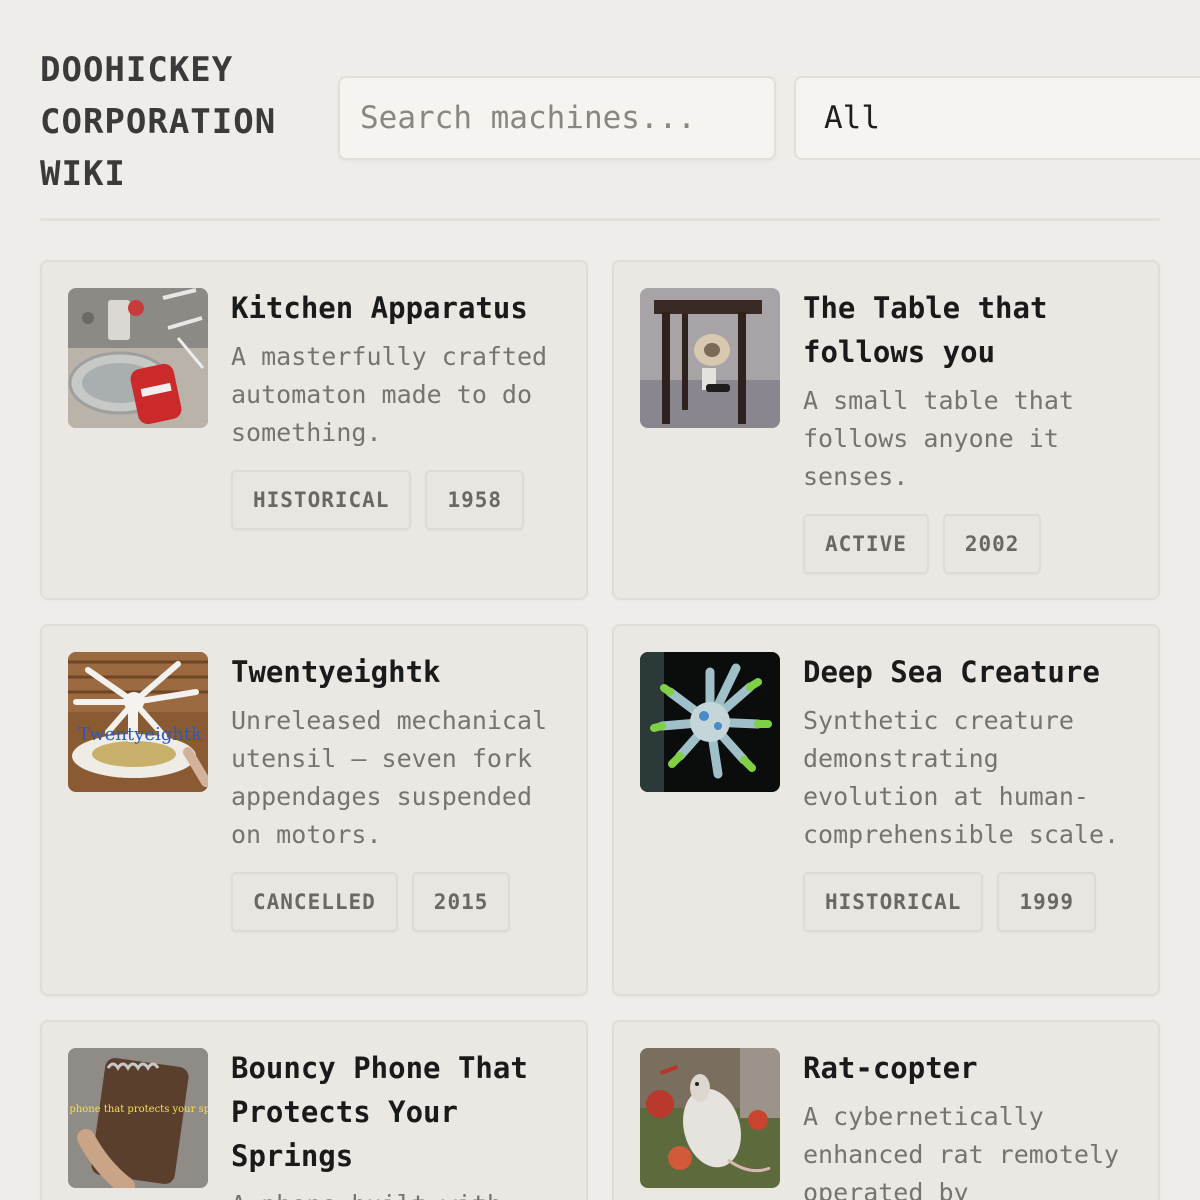 This screenshot has height=1200, width=1200. What do you see at coordinates (401, 902) in the screenshot?
I see `tag-row: CANCELLED 2015` at bounding box center [401, 902].